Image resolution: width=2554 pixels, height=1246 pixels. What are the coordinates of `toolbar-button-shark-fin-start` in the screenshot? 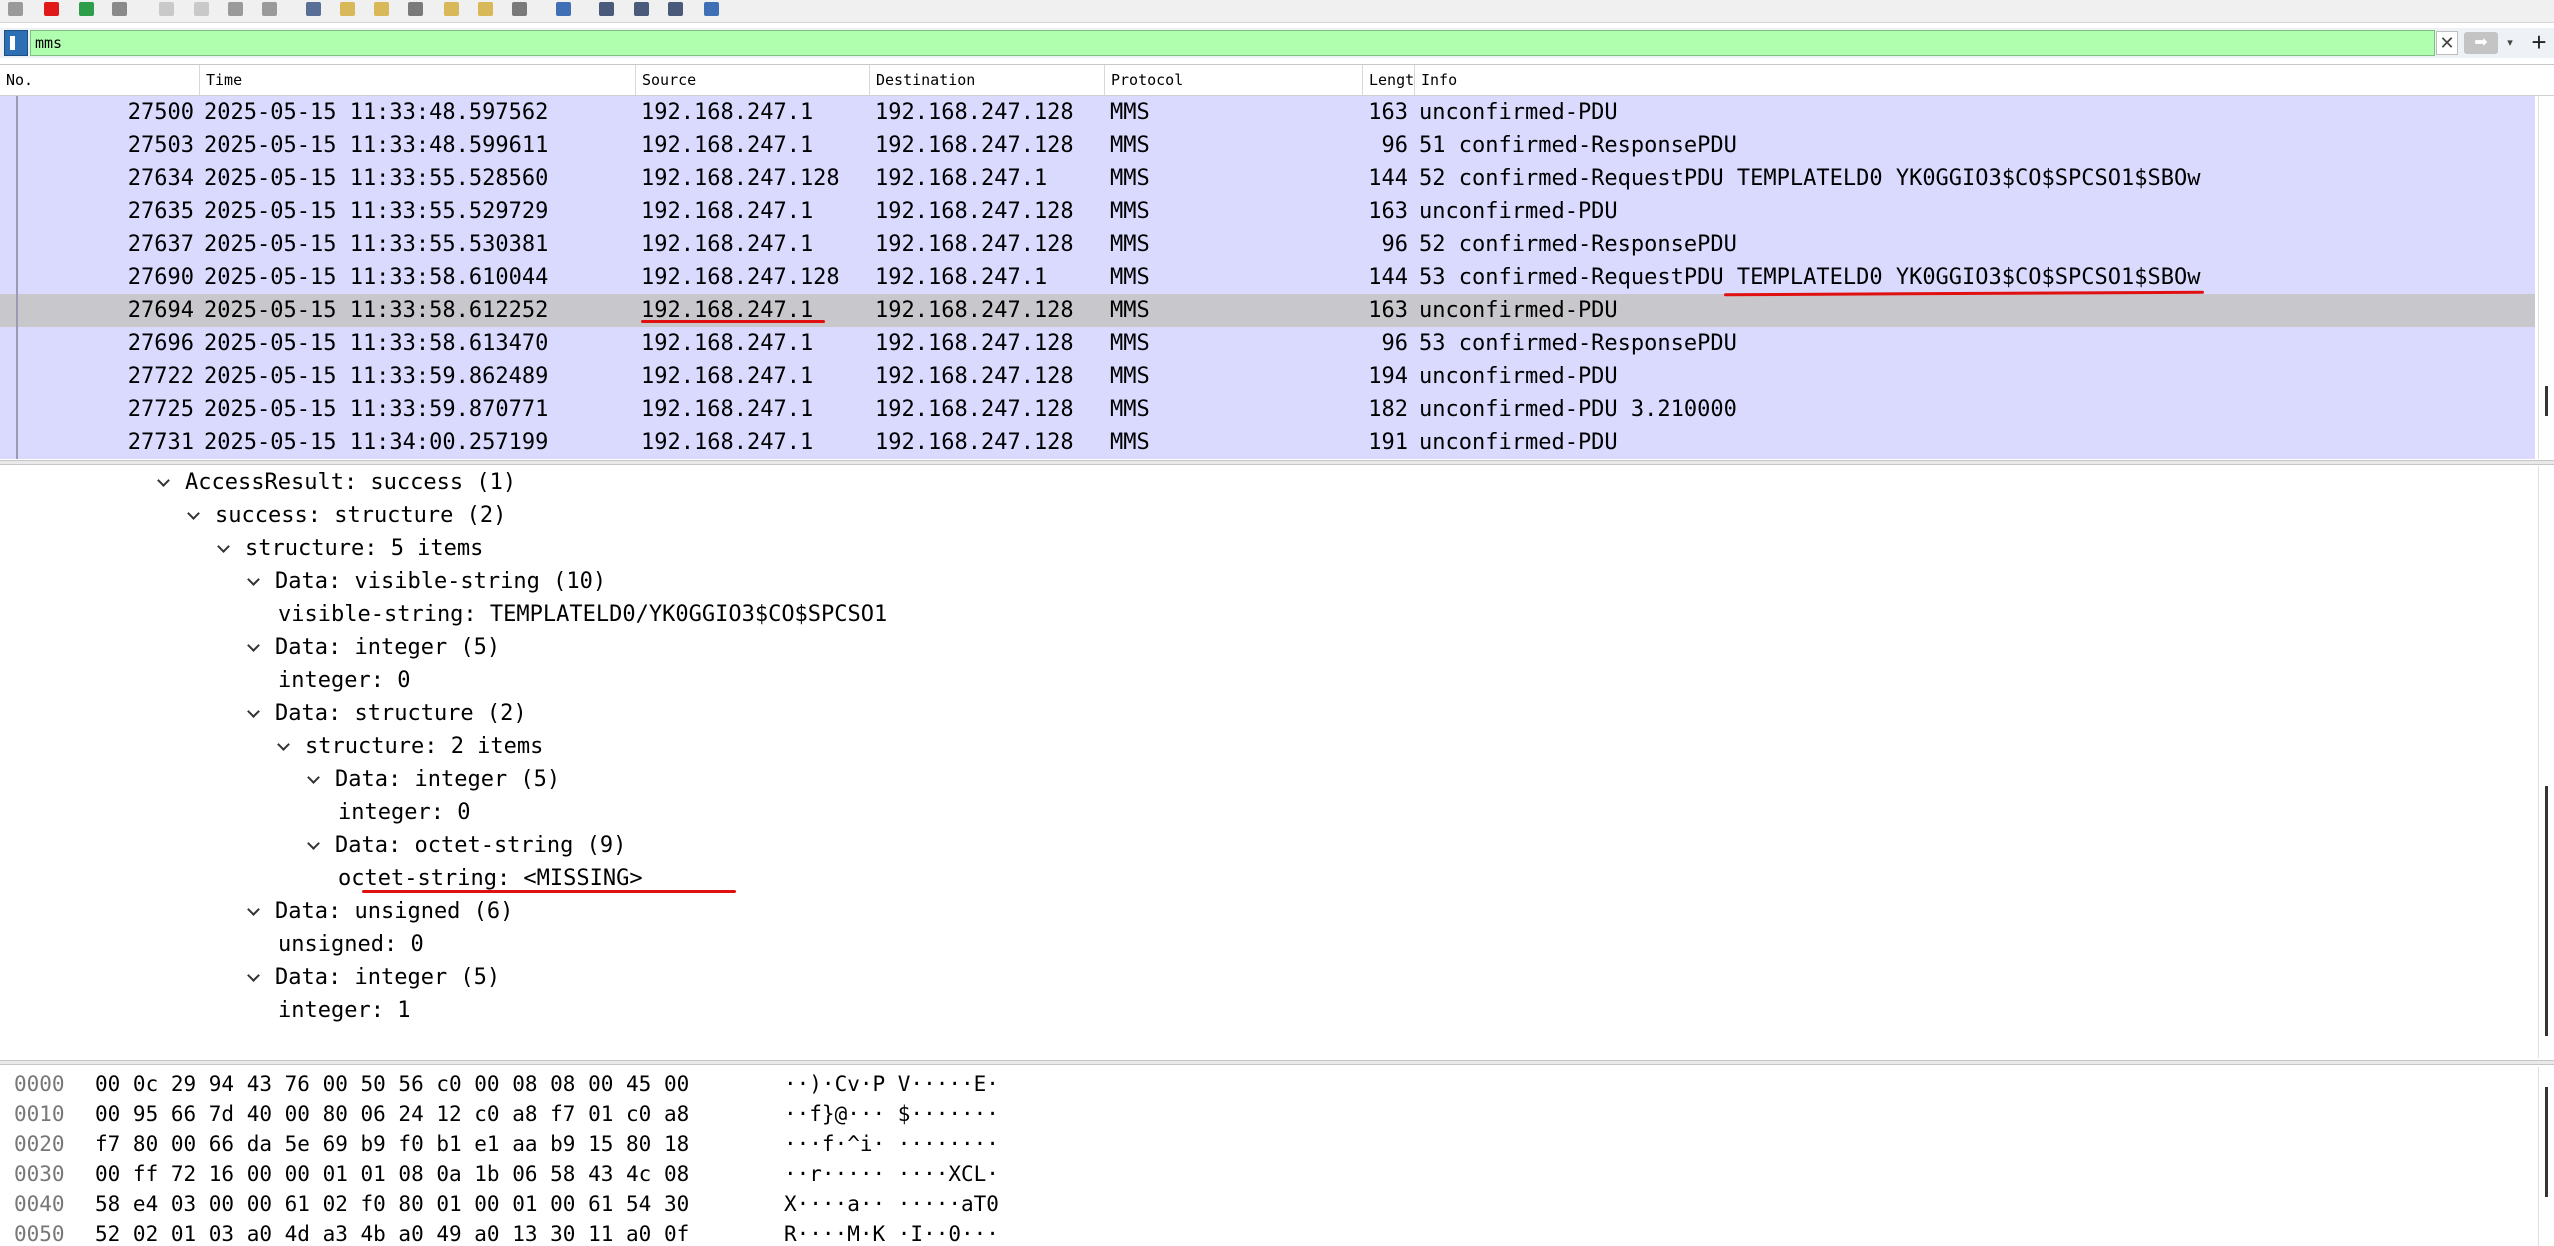 It's located at (15, 9).